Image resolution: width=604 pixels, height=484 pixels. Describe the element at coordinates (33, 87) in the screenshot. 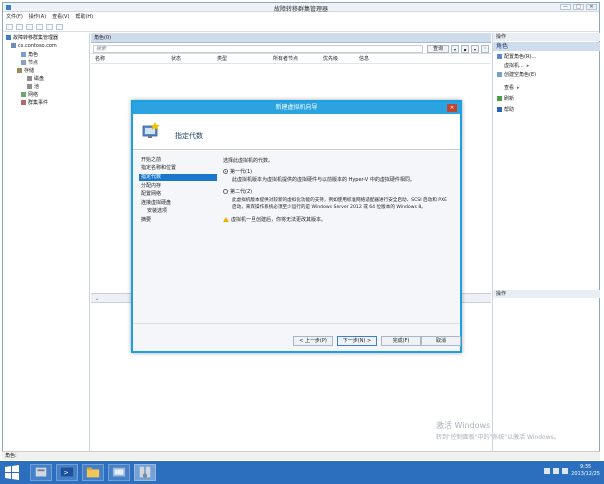

I see `tree-item-pools: 池` at that location.